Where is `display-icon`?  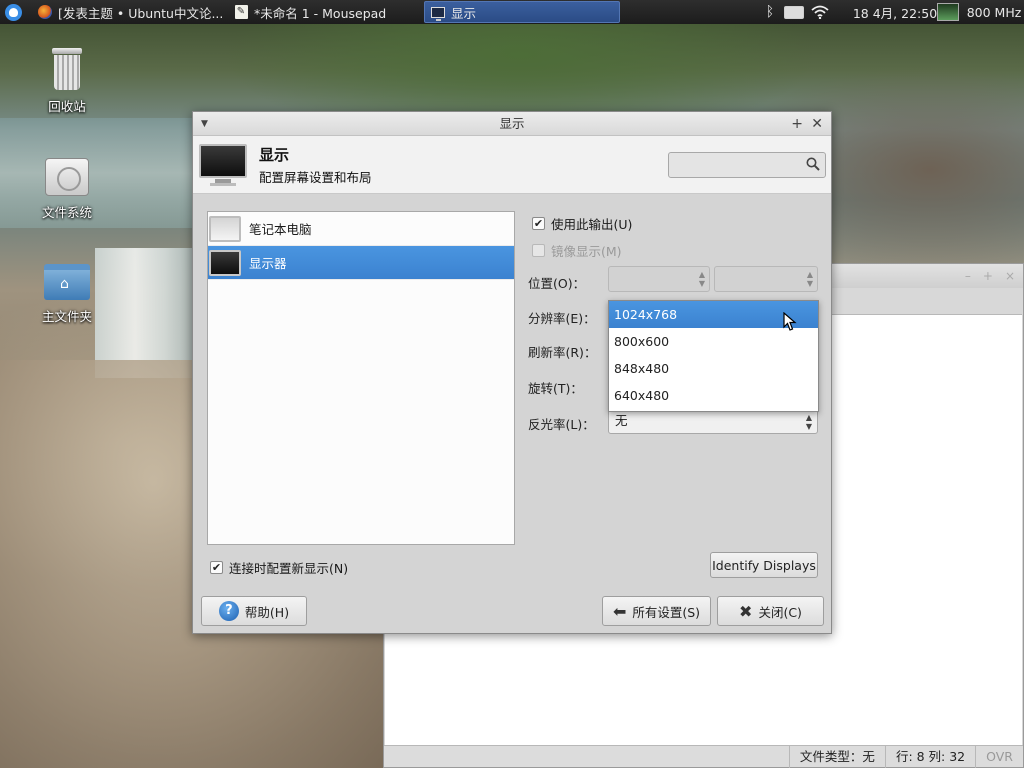 display-icon is located at coordinates (438, 13).